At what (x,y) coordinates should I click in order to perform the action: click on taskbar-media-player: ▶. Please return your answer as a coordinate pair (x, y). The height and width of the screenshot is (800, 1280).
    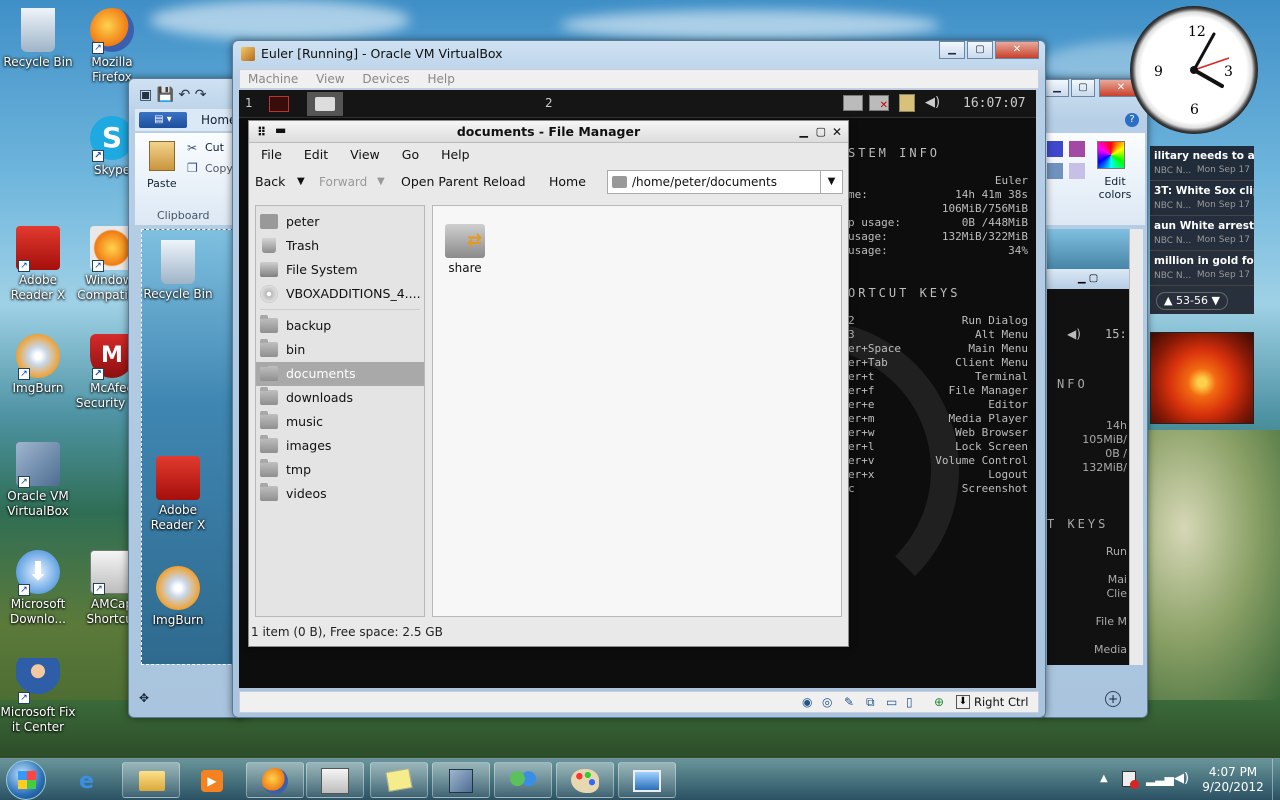
    Looking at the image, I should click on (211, 780).